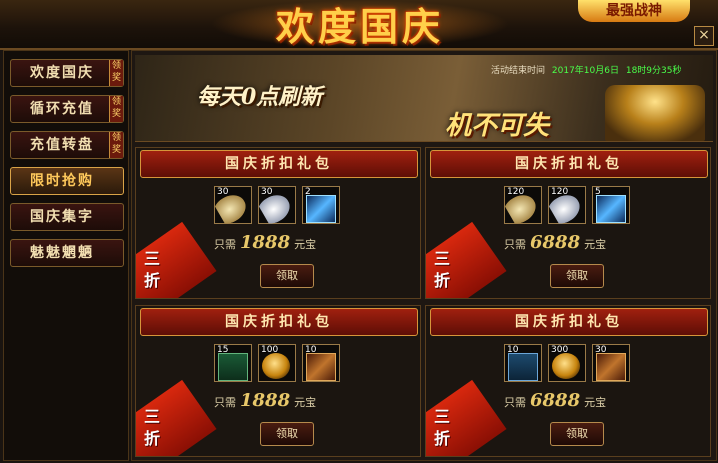 This screenshot has width=718, height=463. What do you see at coordinates (653, 71) in the screenshot?
I see `timer-remaining: 18时9分35秒` at bounding box center [653, 71].